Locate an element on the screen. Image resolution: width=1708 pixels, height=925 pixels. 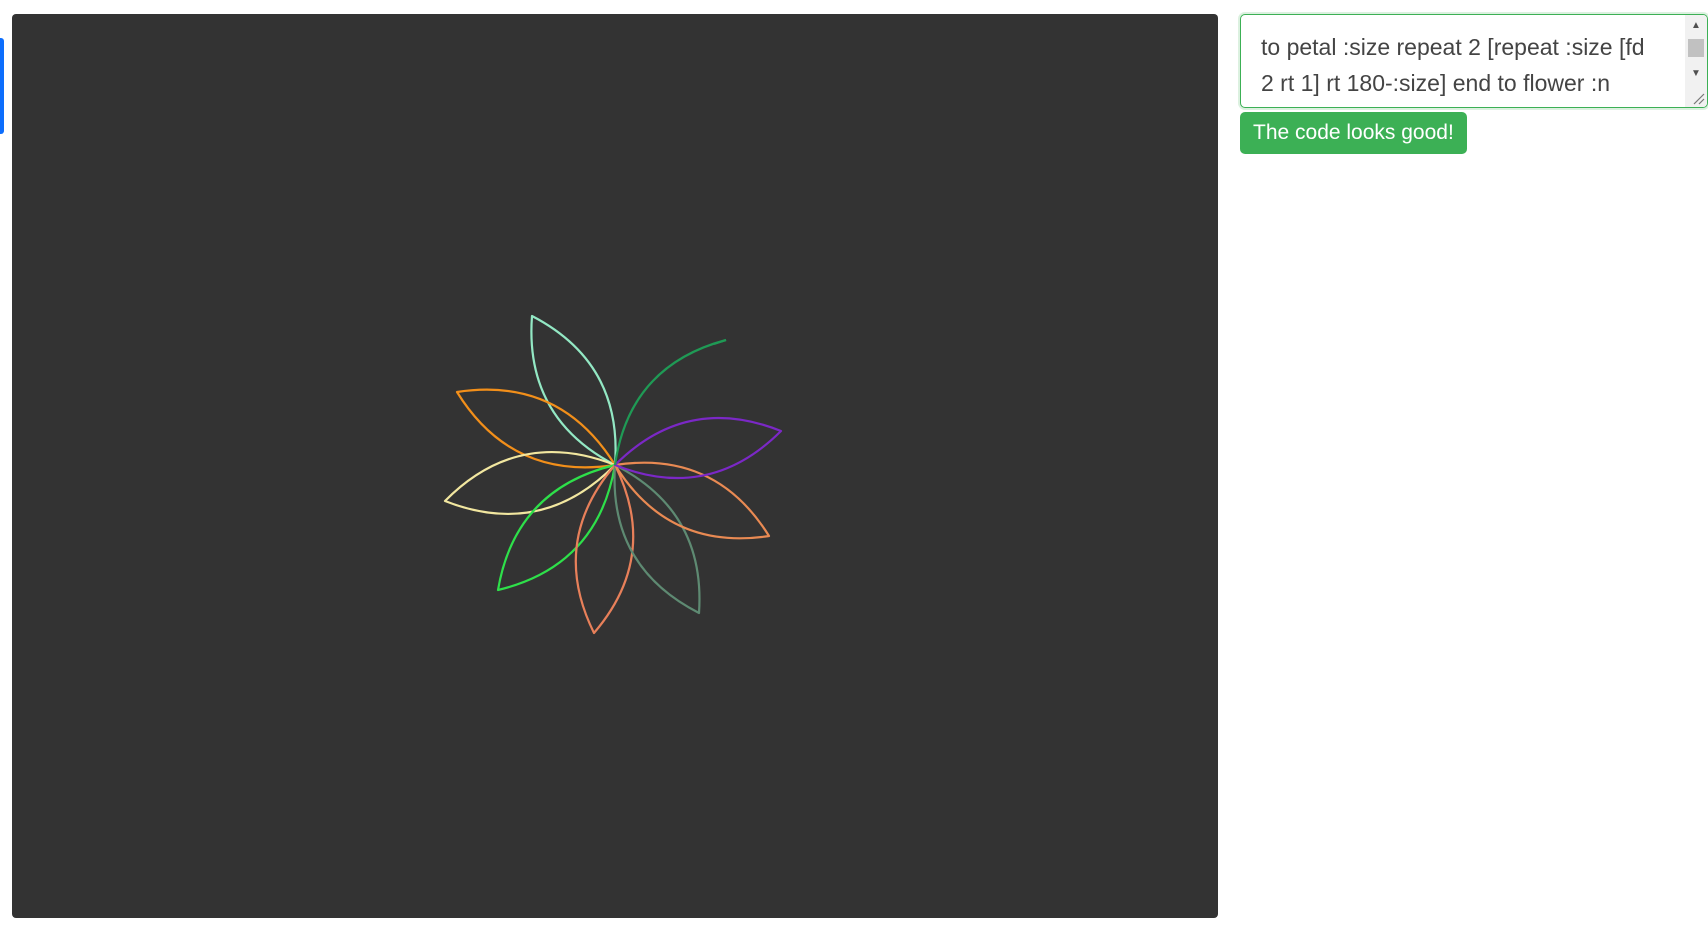
turtle-drawing is located at coordinates (613, 474).